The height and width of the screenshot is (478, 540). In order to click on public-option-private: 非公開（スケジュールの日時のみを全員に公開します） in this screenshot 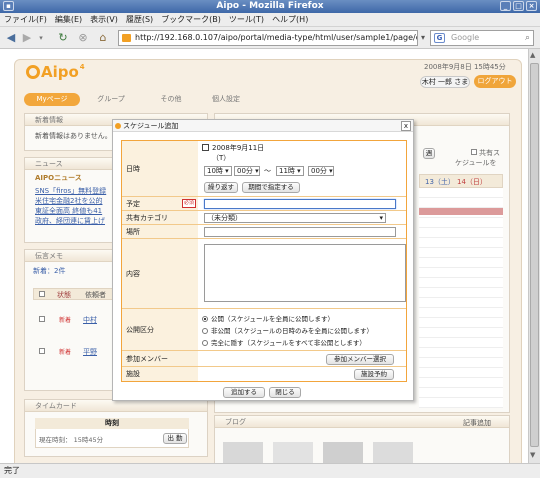, I will do `click(287, 330)`.